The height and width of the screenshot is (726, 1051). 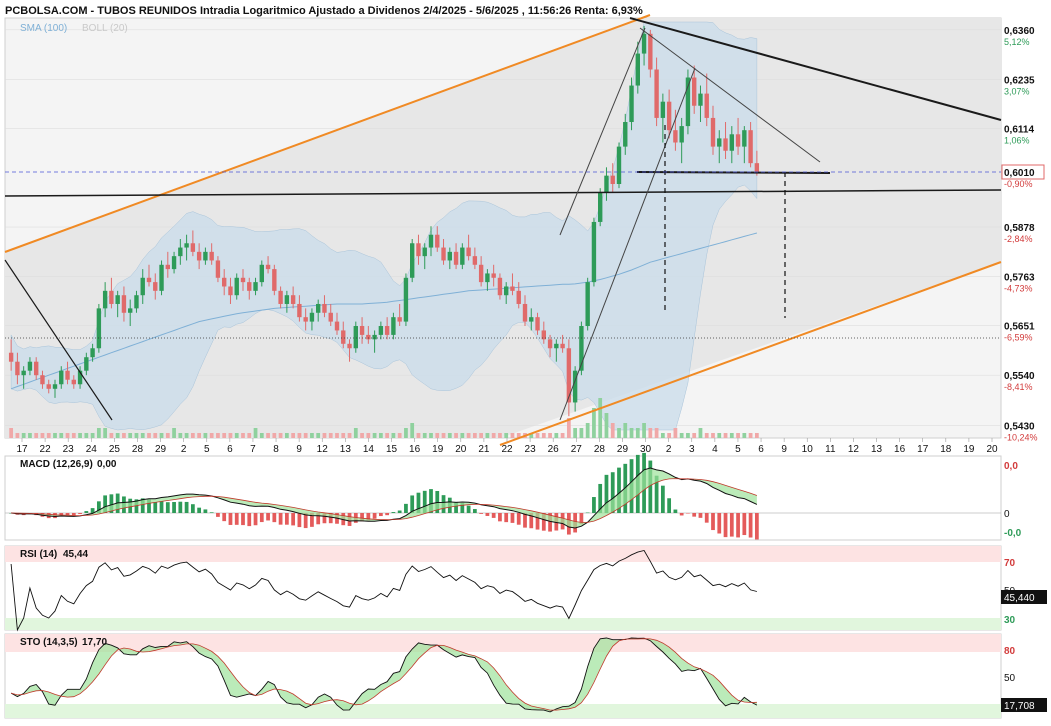 I want to click on date-label: 14, so click(x=369, y=449).